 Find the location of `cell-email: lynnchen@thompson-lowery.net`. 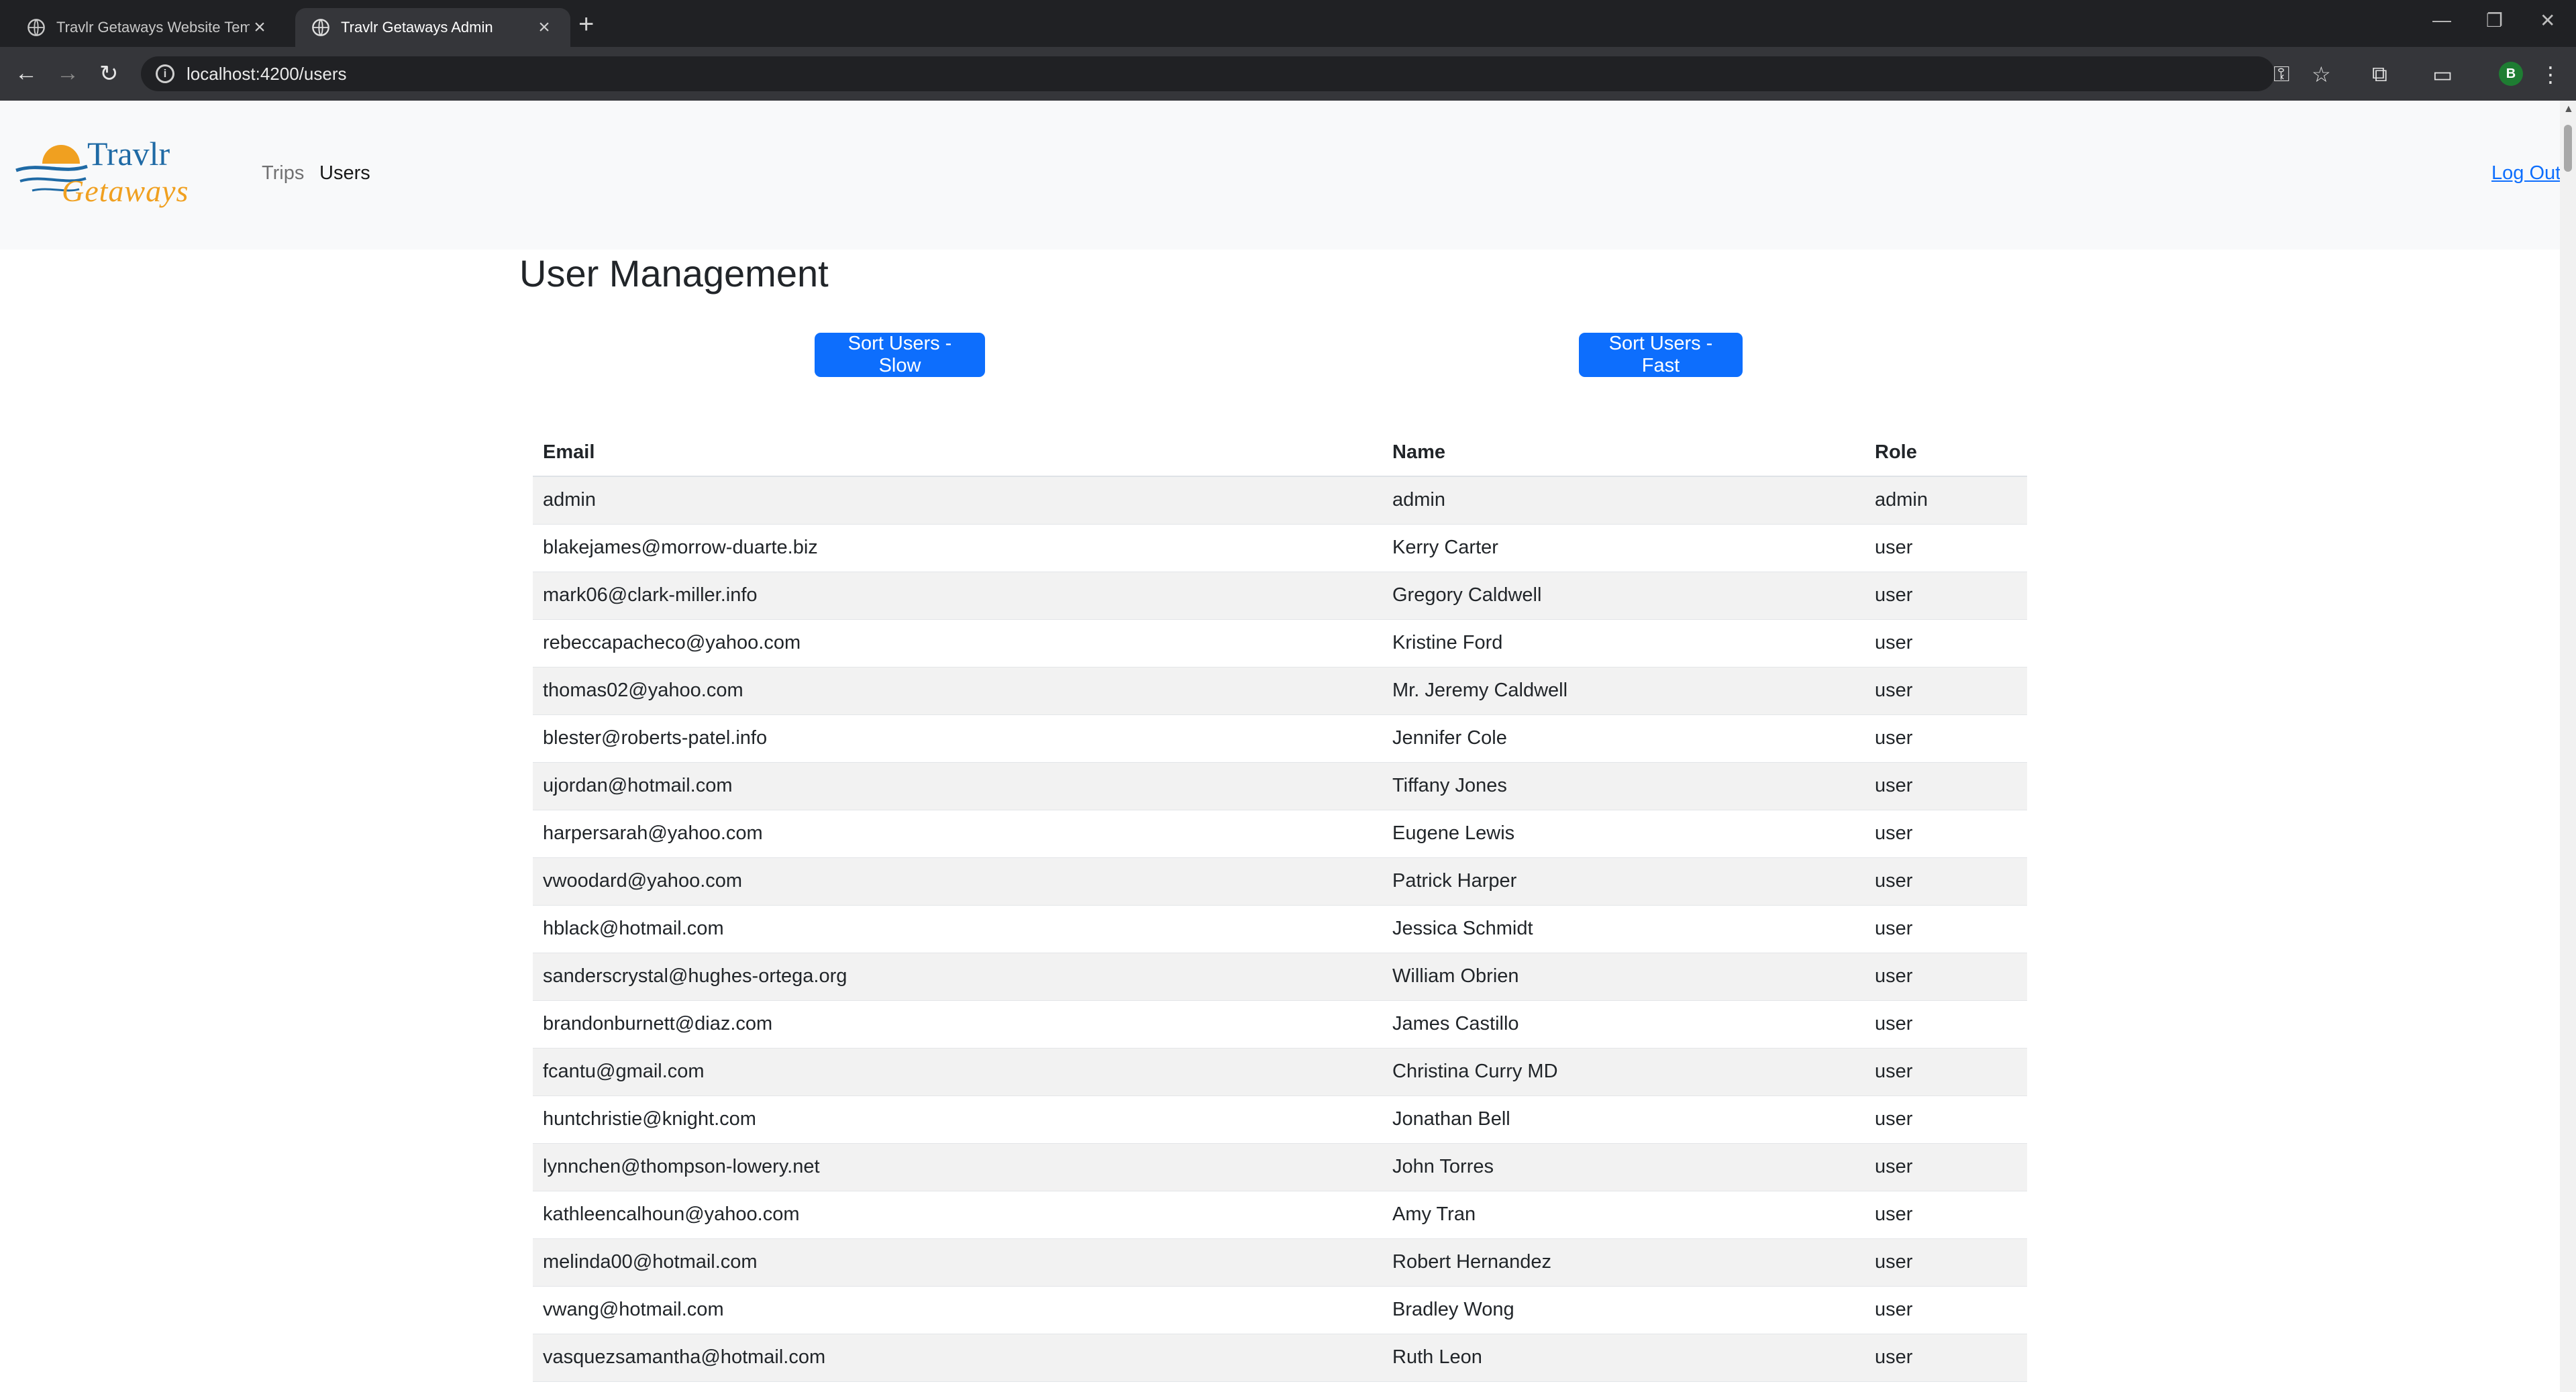

cell-email: lynnchen@thompson-lowery.net is located at coordinates (957, 1167).